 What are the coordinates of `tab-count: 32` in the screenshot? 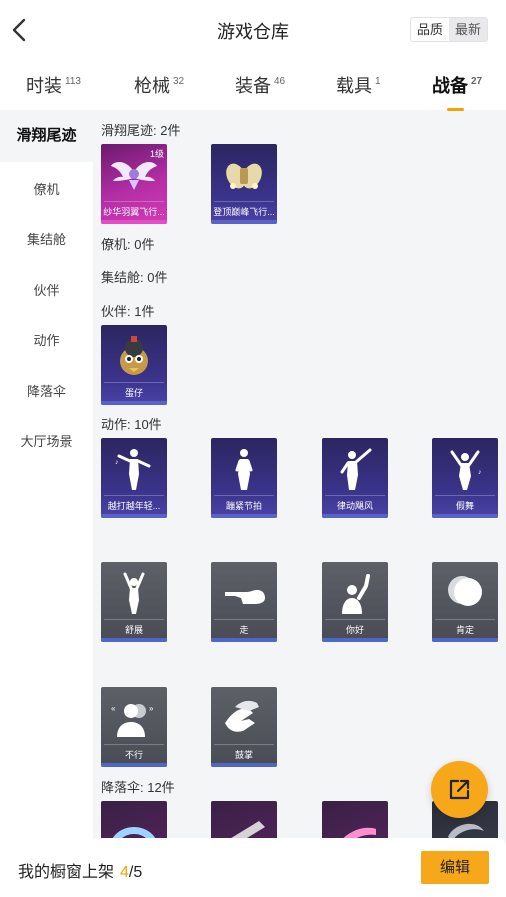 It's located at (179, 81).